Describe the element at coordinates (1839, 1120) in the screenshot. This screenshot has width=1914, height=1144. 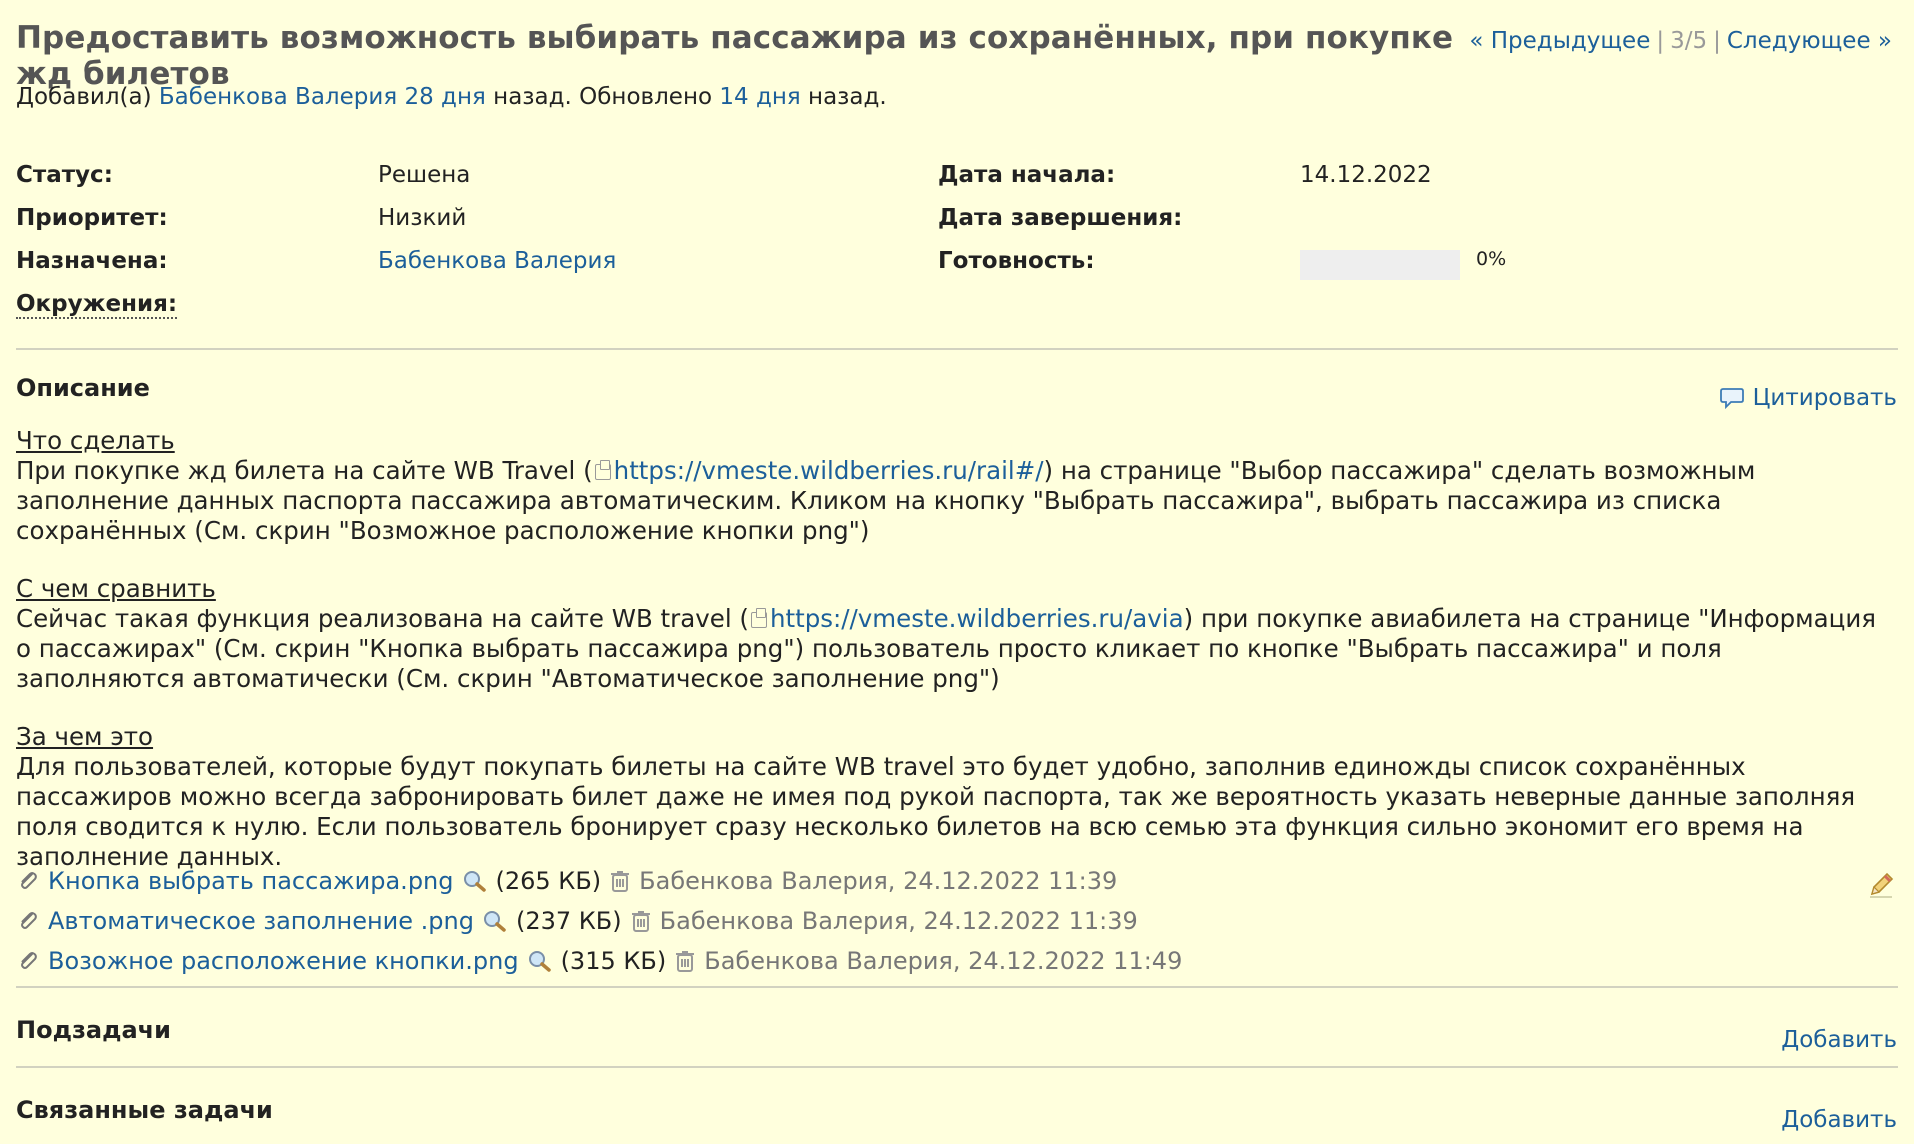
I see `add-relation-link: Добавить` at that location.